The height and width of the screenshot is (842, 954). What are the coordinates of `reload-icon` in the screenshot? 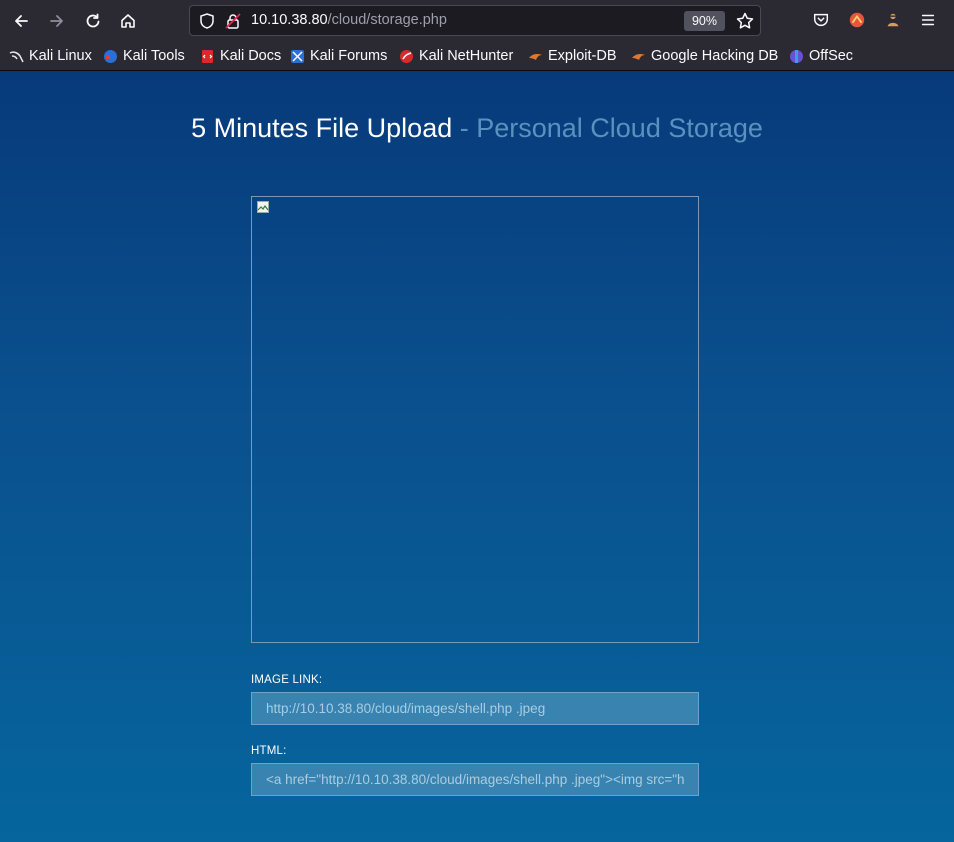 It's located at (93, 20).